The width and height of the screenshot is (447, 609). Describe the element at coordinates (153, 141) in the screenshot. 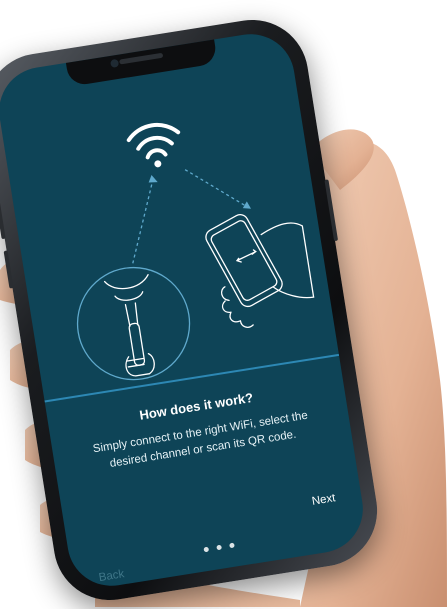

I see `wifi-icon` at that location.